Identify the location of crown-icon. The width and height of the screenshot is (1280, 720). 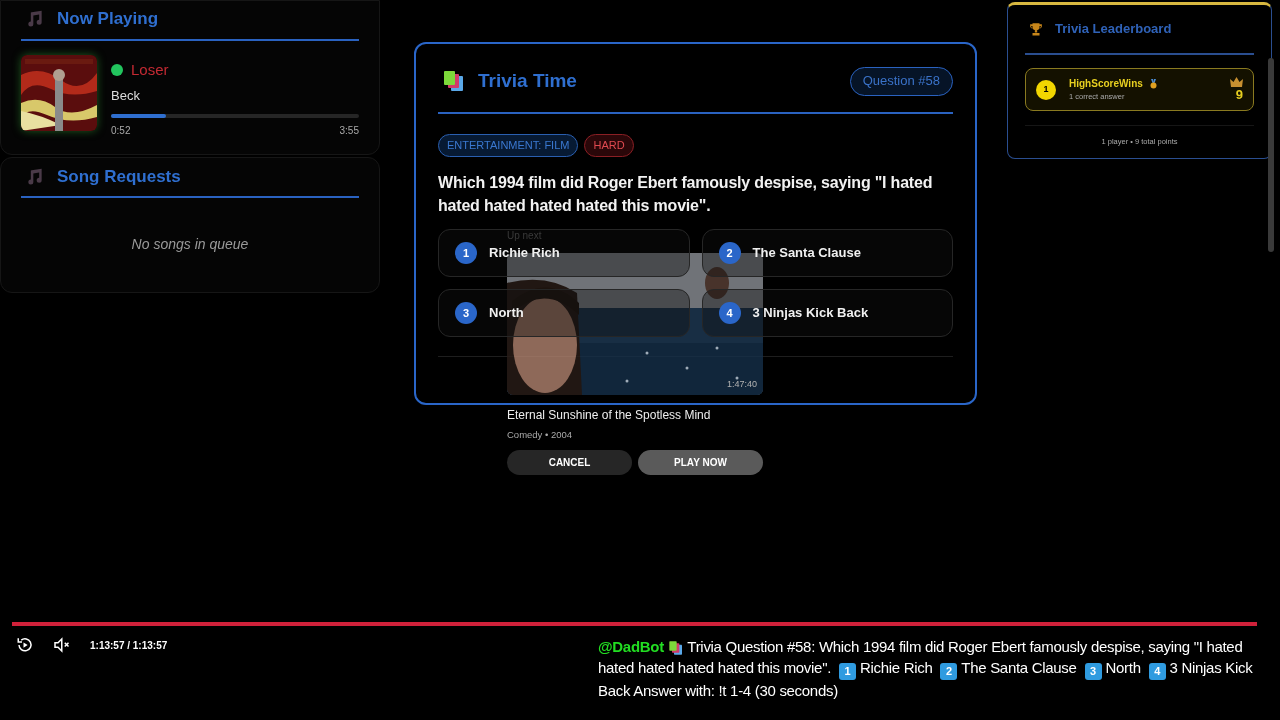
(1236, 82).